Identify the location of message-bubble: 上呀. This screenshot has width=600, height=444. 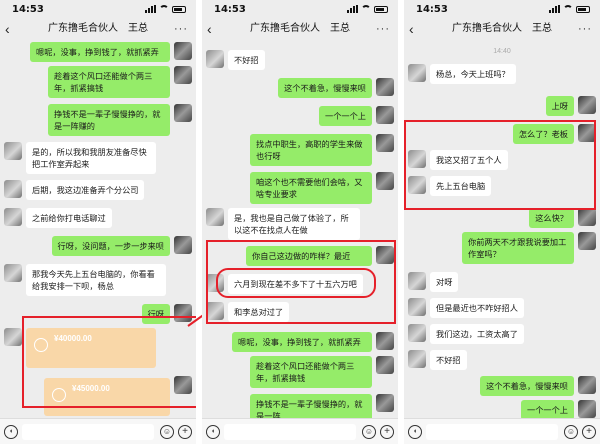
(559, 106).